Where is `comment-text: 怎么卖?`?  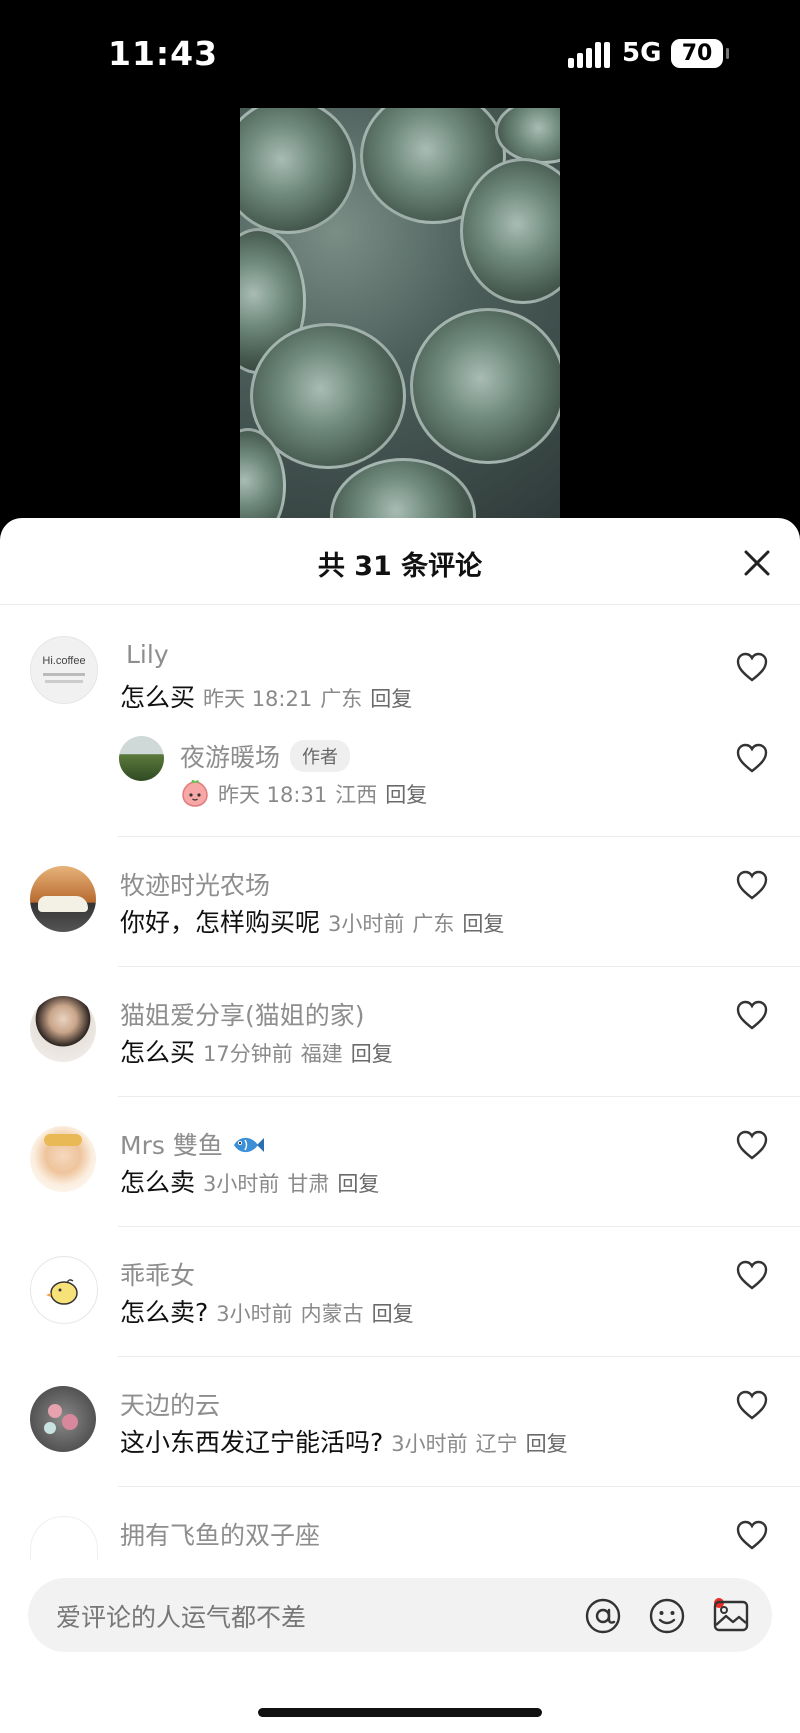 comment-text: 怎么卖? is located at coordinates (164, 1312).